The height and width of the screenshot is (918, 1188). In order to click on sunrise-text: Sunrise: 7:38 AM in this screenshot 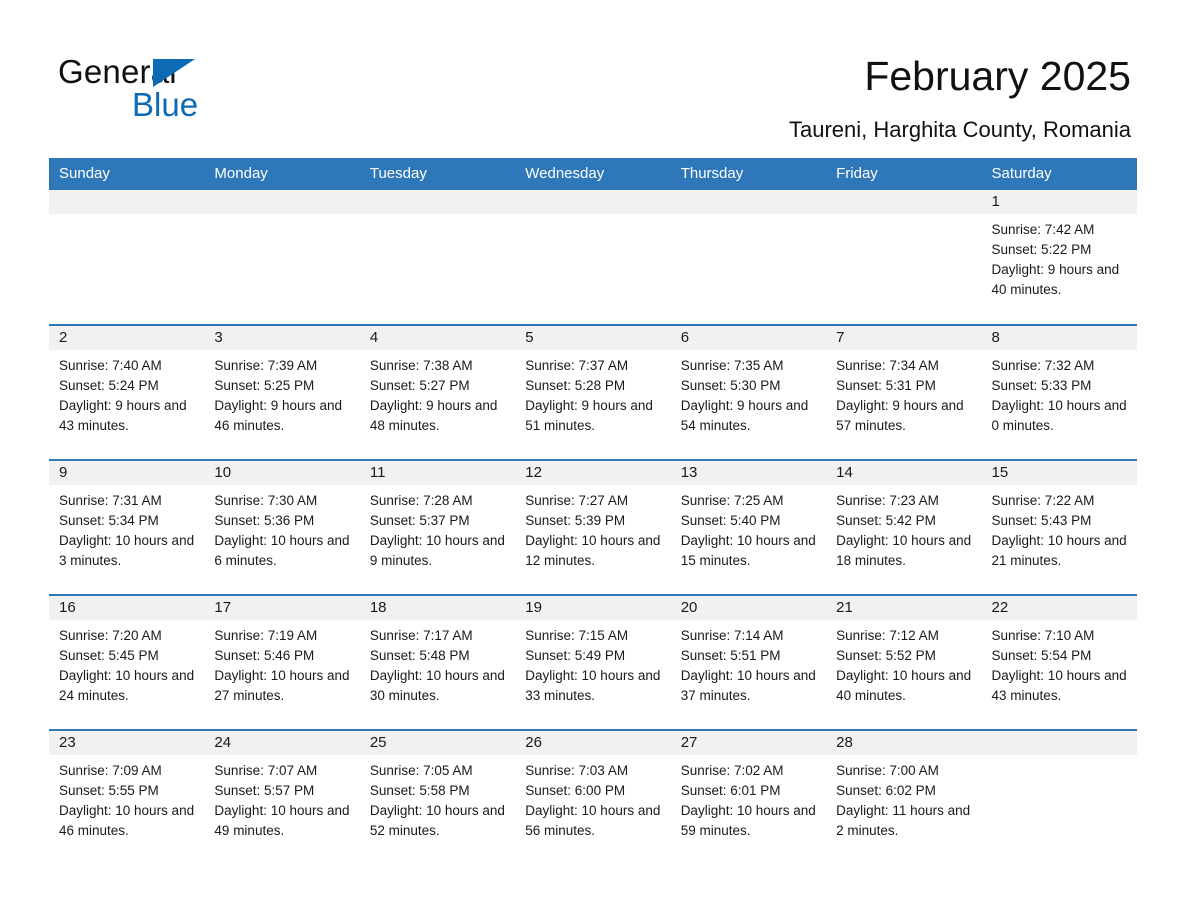, I will do `click(421, 365)`.